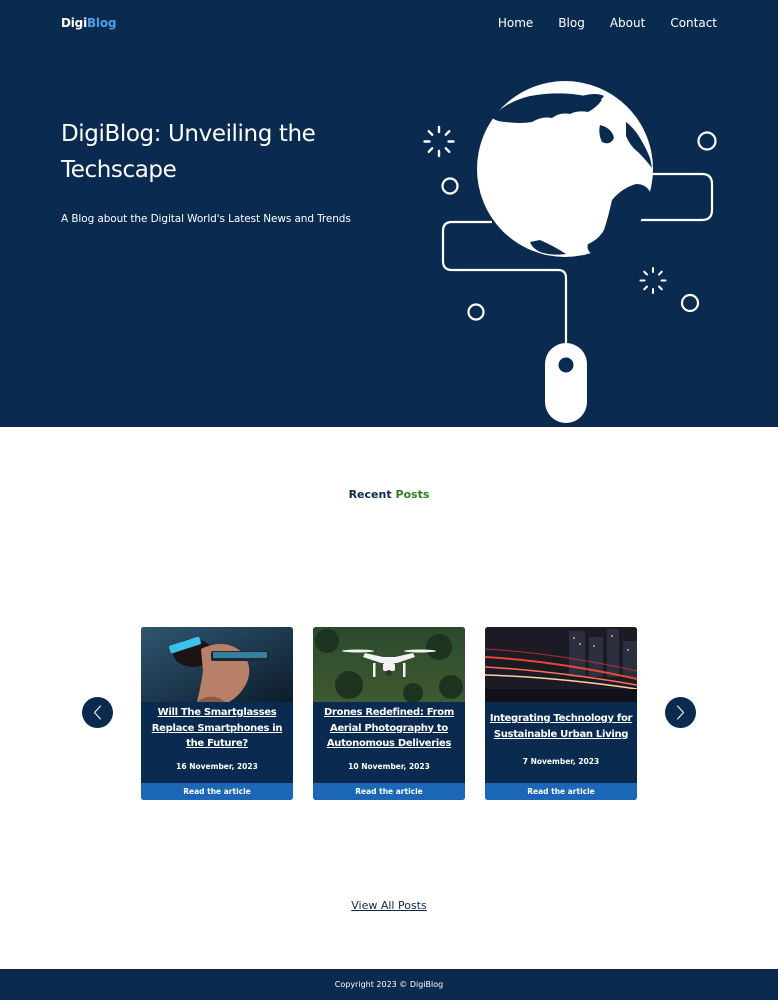 The height and width of the screenshot is (1000, 778). Describe the element at coordinates (653, 280) in the screenshot. I see `spinner-icon-right` at that location.